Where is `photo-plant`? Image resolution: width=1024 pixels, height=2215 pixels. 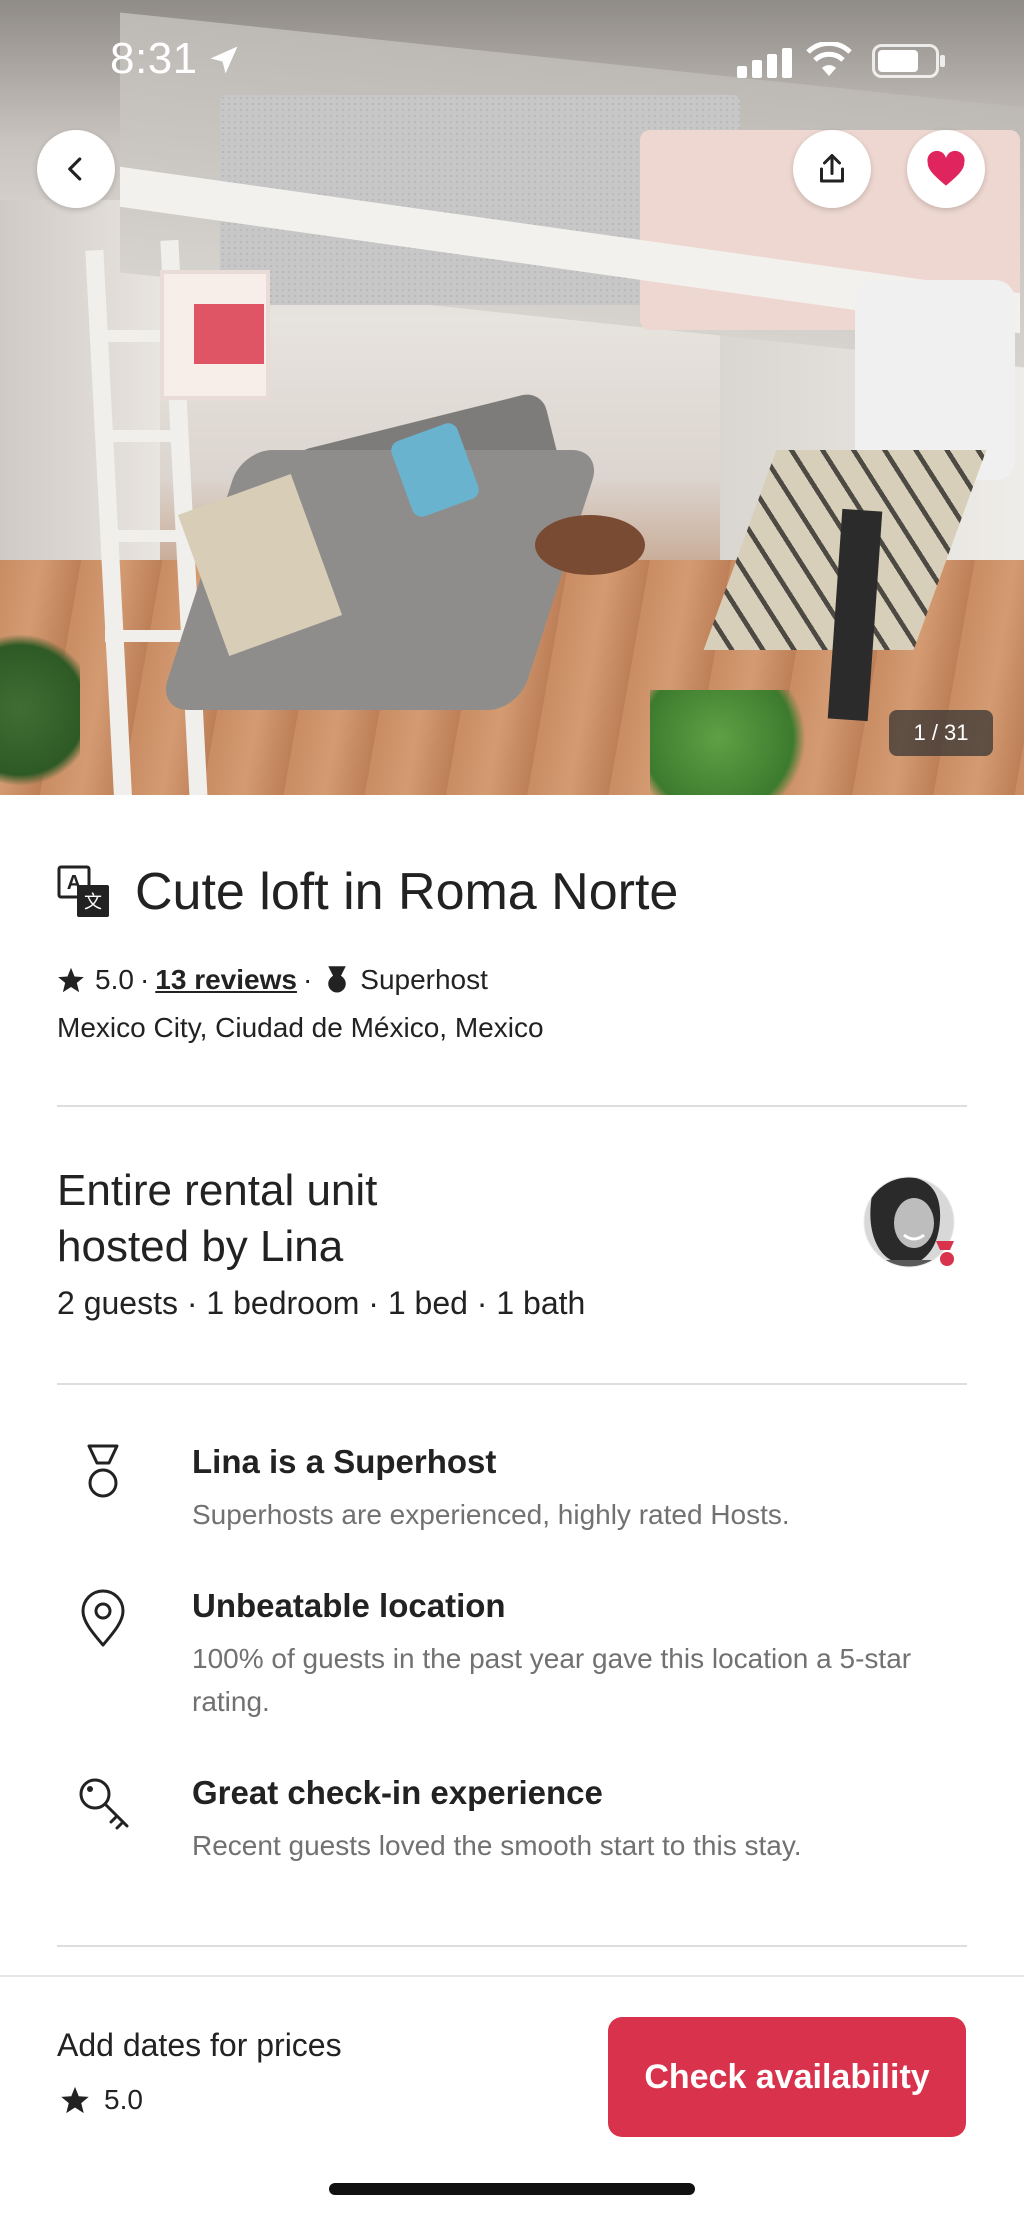 photo-plant is located at coordinates (735, 742).